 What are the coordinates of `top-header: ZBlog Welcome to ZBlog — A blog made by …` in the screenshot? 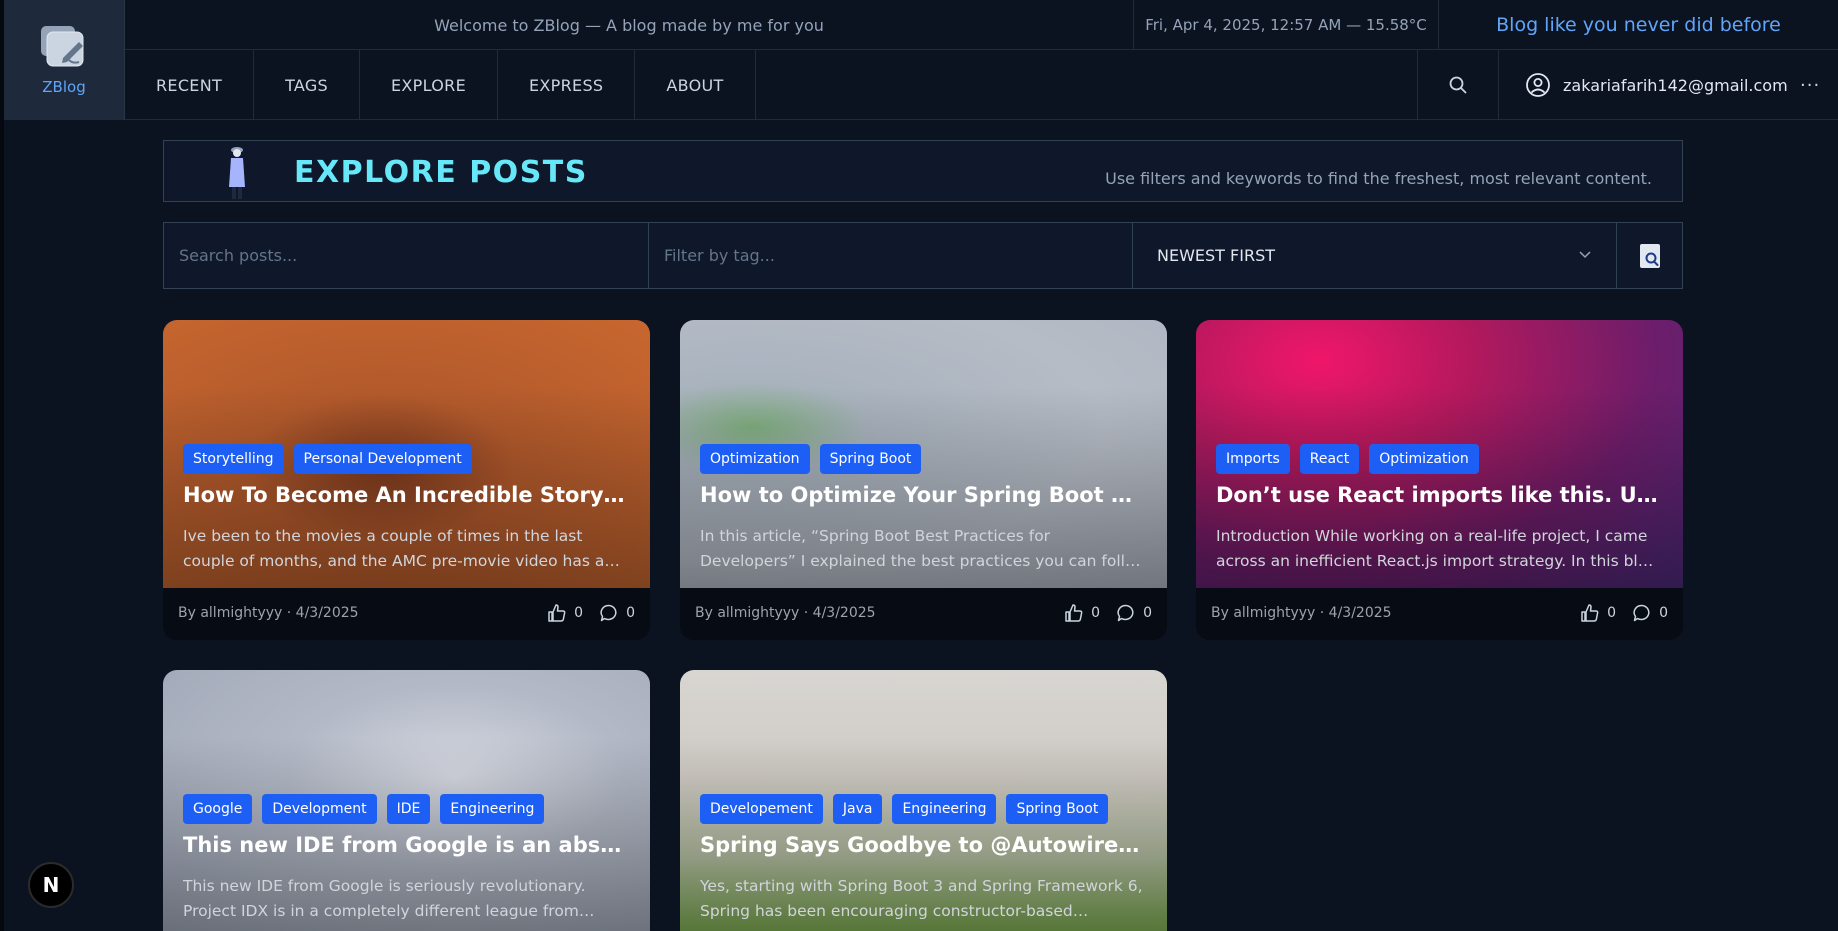 It's located at (921, 60).